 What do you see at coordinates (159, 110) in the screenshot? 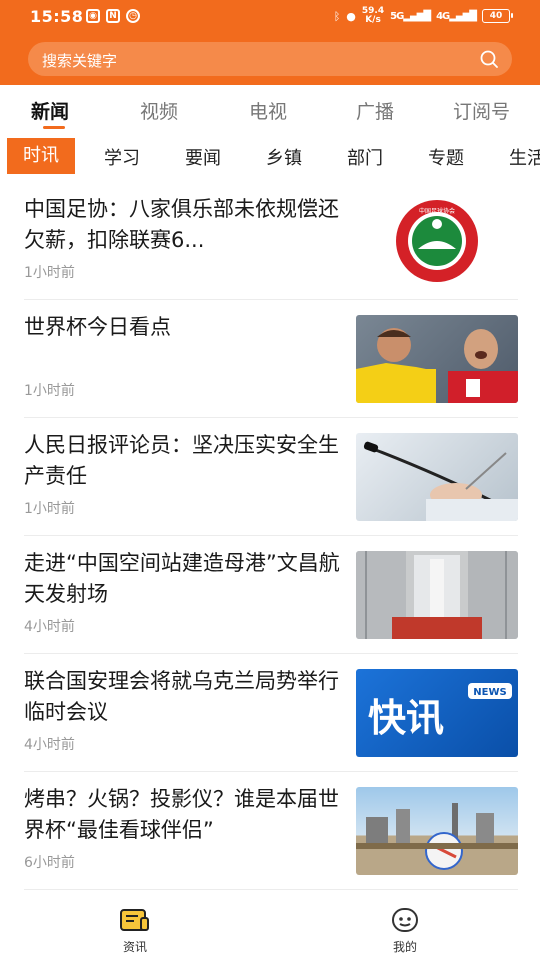
I see `tab-video: 视频` at bounding box center [159, 110].